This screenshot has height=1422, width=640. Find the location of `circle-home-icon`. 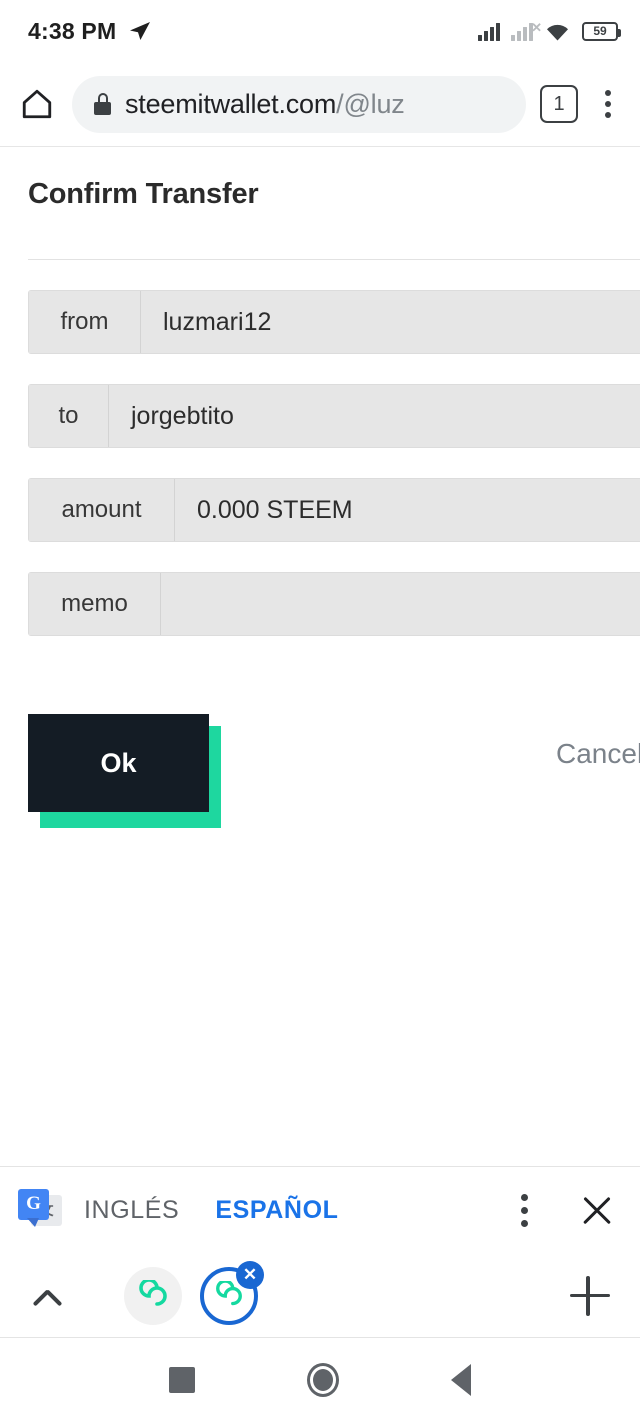

circle-home-icon is located at coordinates (323, 1380).